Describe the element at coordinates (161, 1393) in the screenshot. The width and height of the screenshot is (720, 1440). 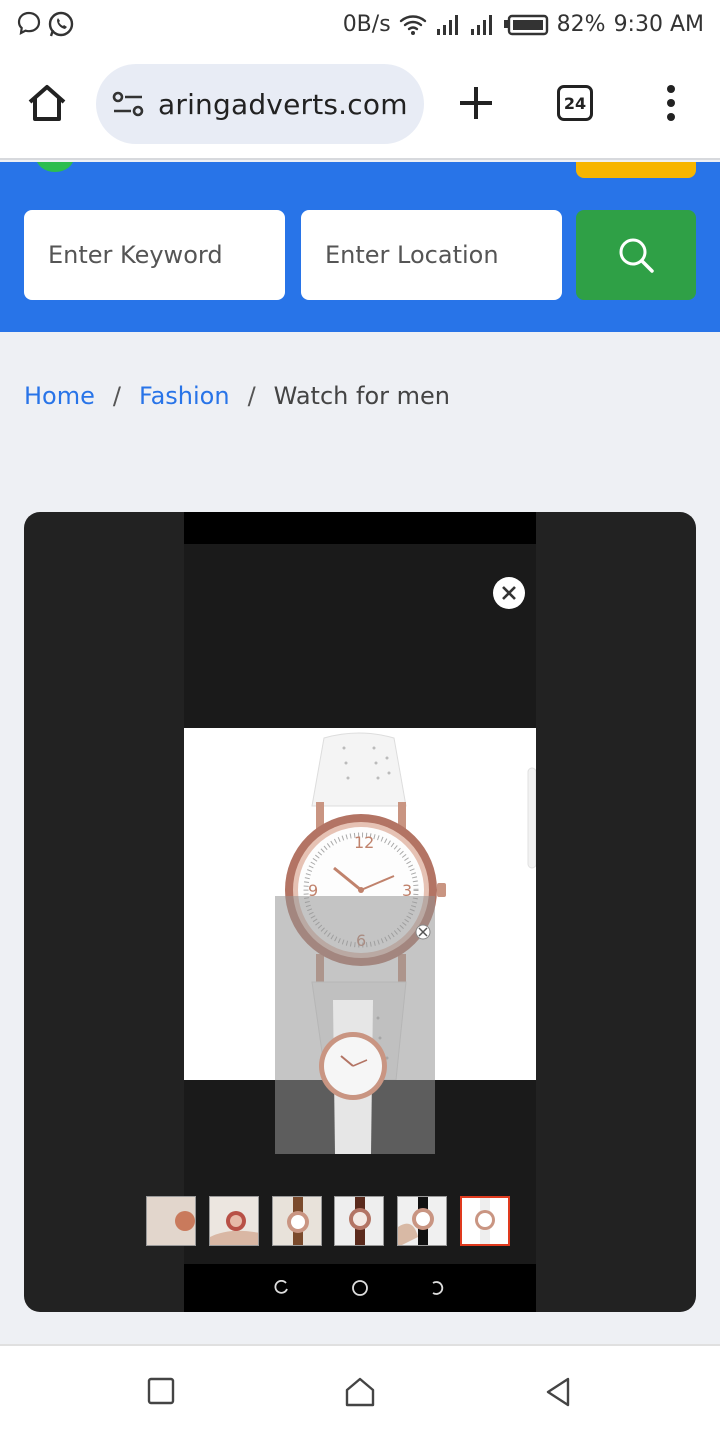
I see `recent-apps-icon` at that location.